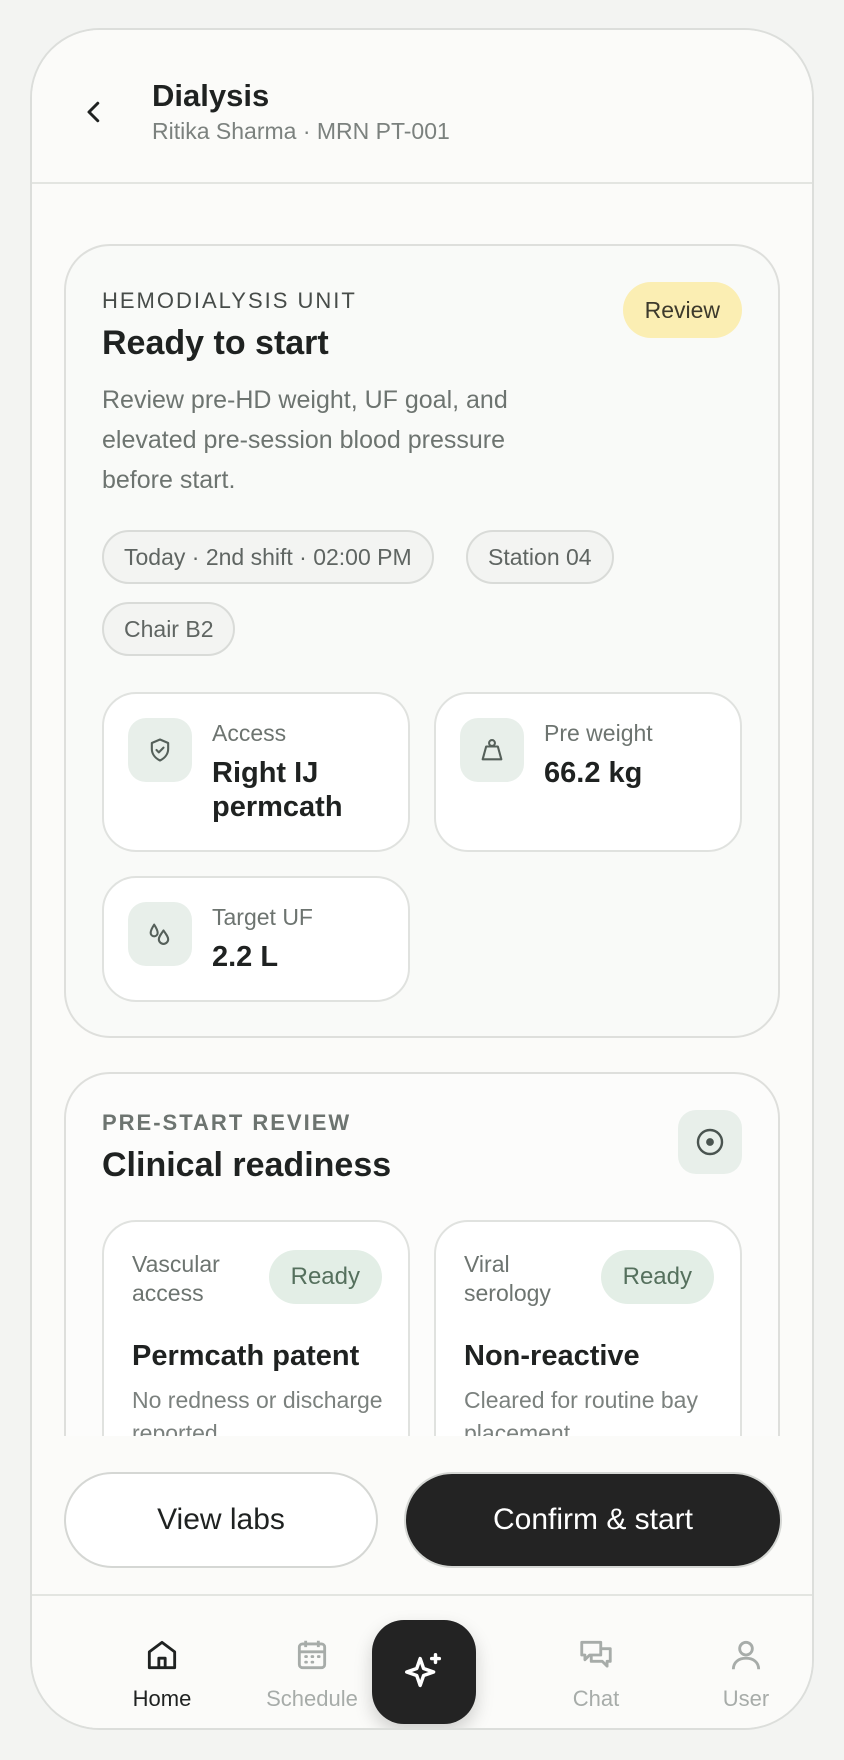 The image size is (844, 1760). I want to click on nav-item-user: User, so click(746, 1674).